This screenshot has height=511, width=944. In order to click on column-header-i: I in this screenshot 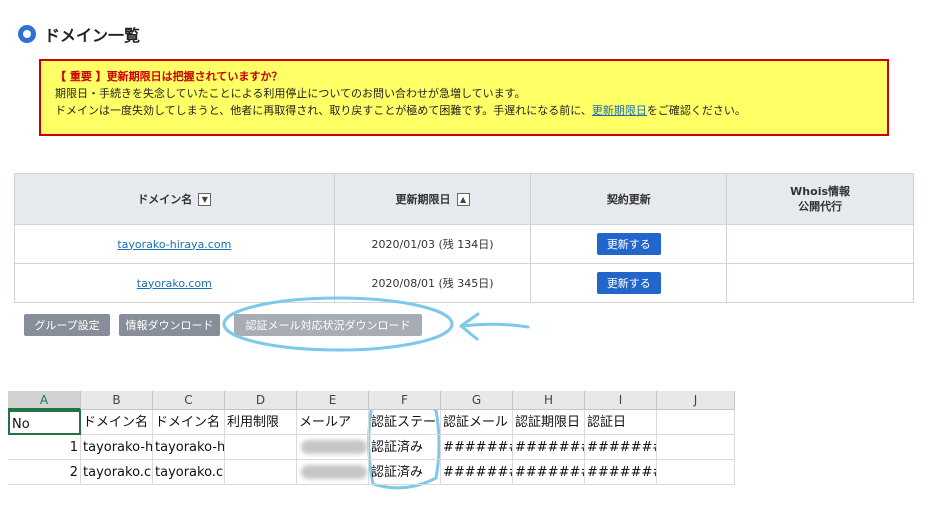, I will do `click(621, 400)`.